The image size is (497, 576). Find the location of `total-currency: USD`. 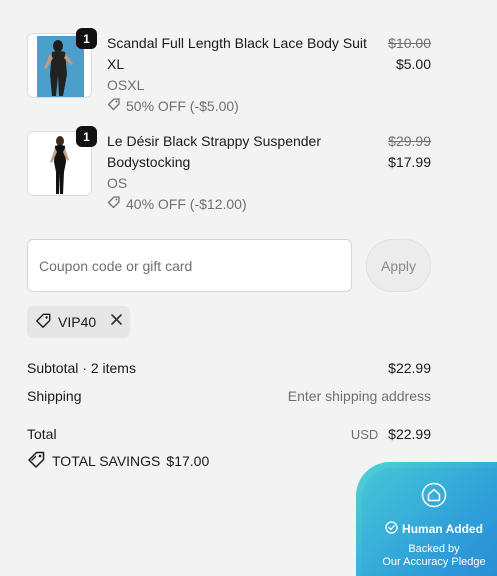

total-currency: USD is located at coordinates (364, 434).